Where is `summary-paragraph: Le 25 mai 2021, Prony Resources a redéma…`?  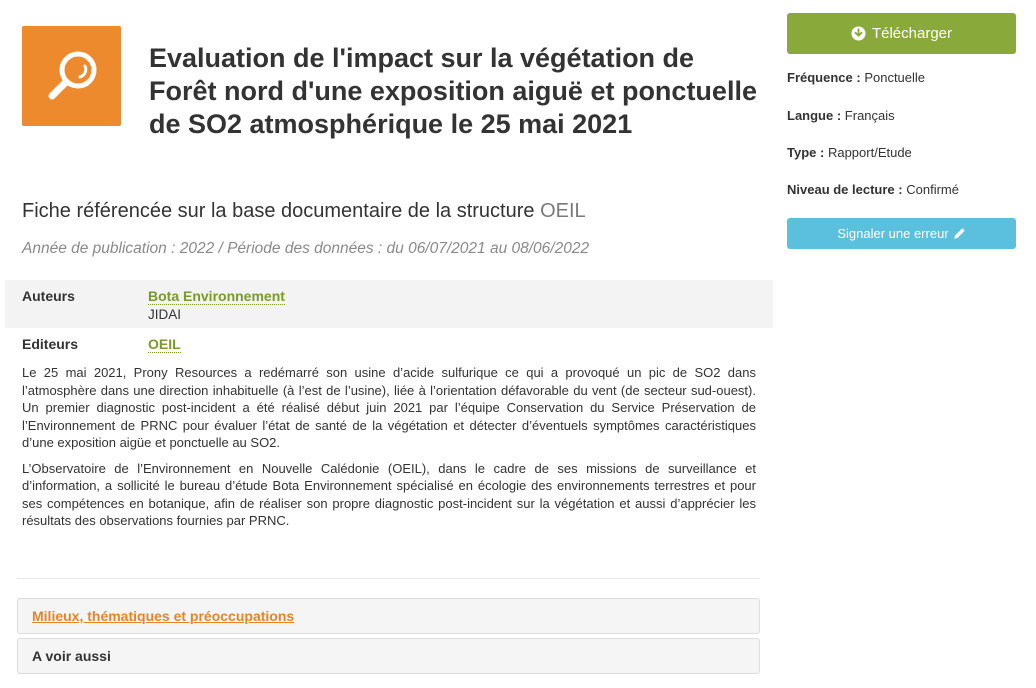
summary-paragraph: Le 25 mai 2021, Prony Resources a redéma… is located at coordinates (389, 407).